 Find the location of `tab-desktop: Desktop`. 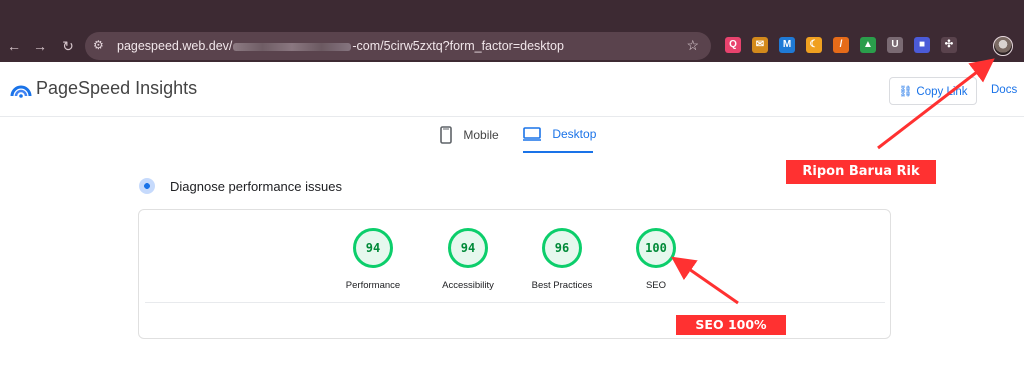

tab-desktop: Desktop is located at coordinates (559, 140).